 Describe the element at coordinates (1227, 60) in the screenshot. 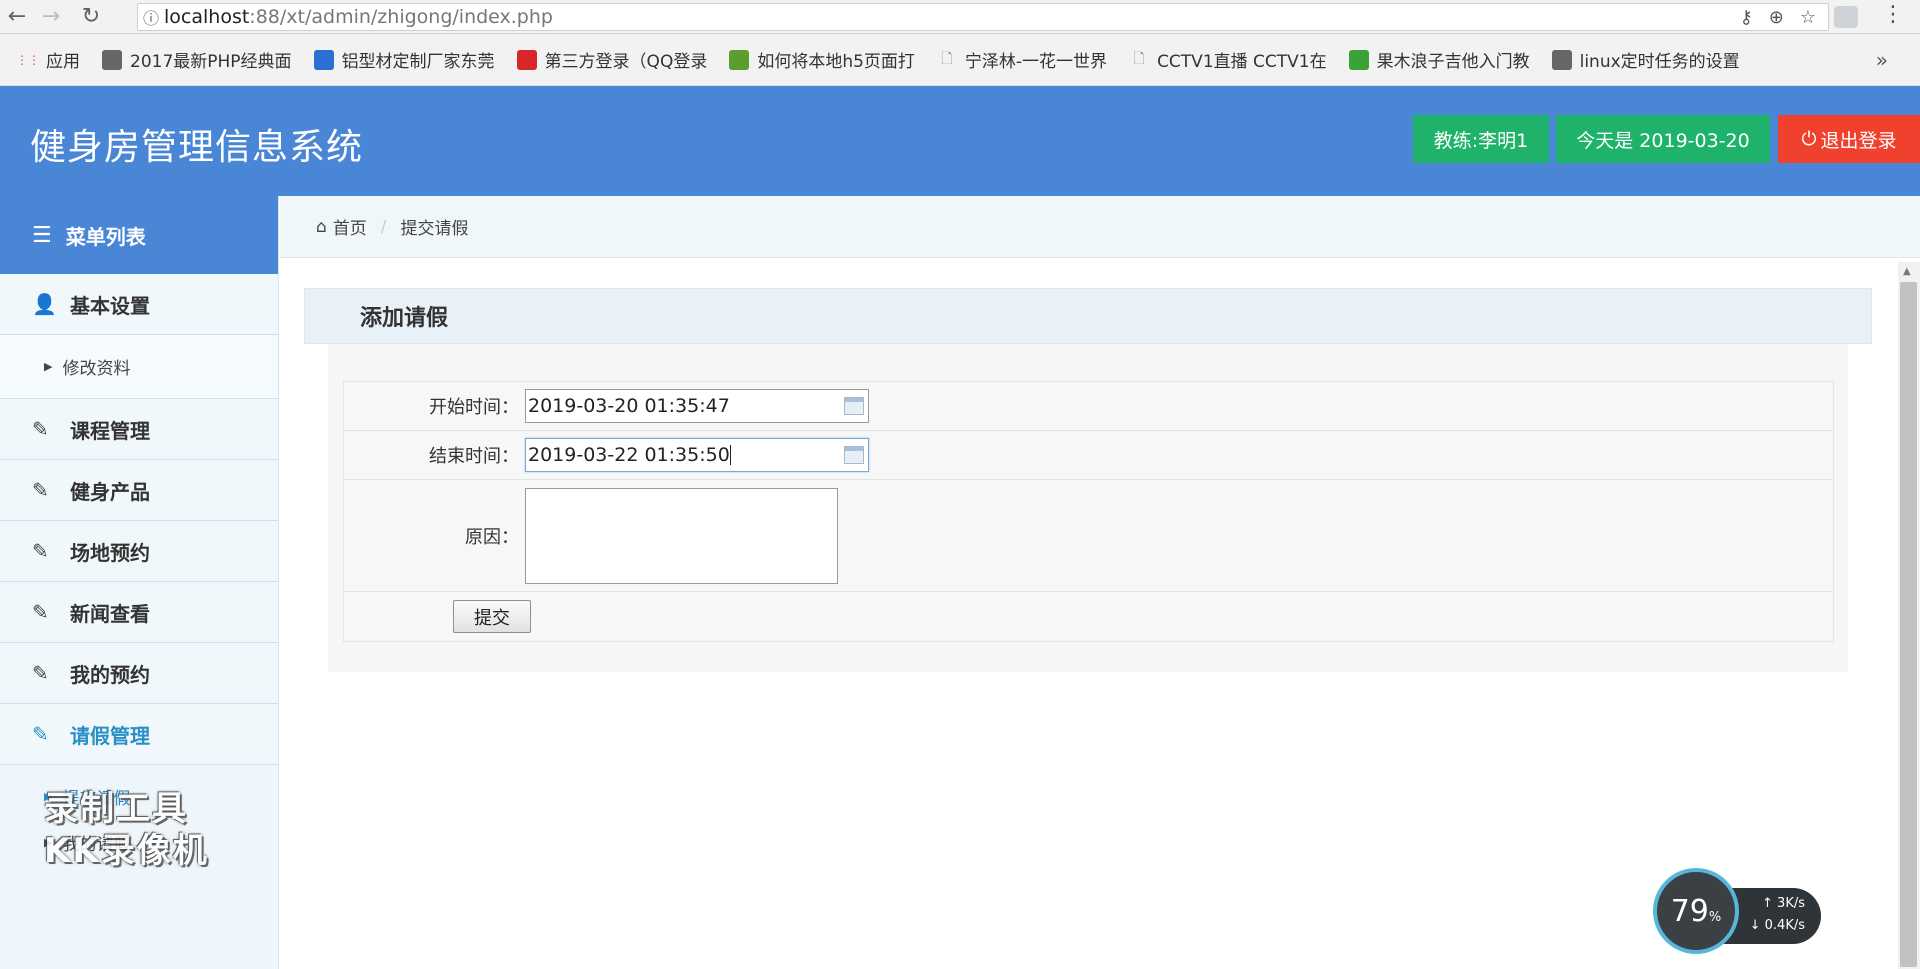

I see `bookmark-item: 🗋 CCTV1直播 CCTV1在` at that location.